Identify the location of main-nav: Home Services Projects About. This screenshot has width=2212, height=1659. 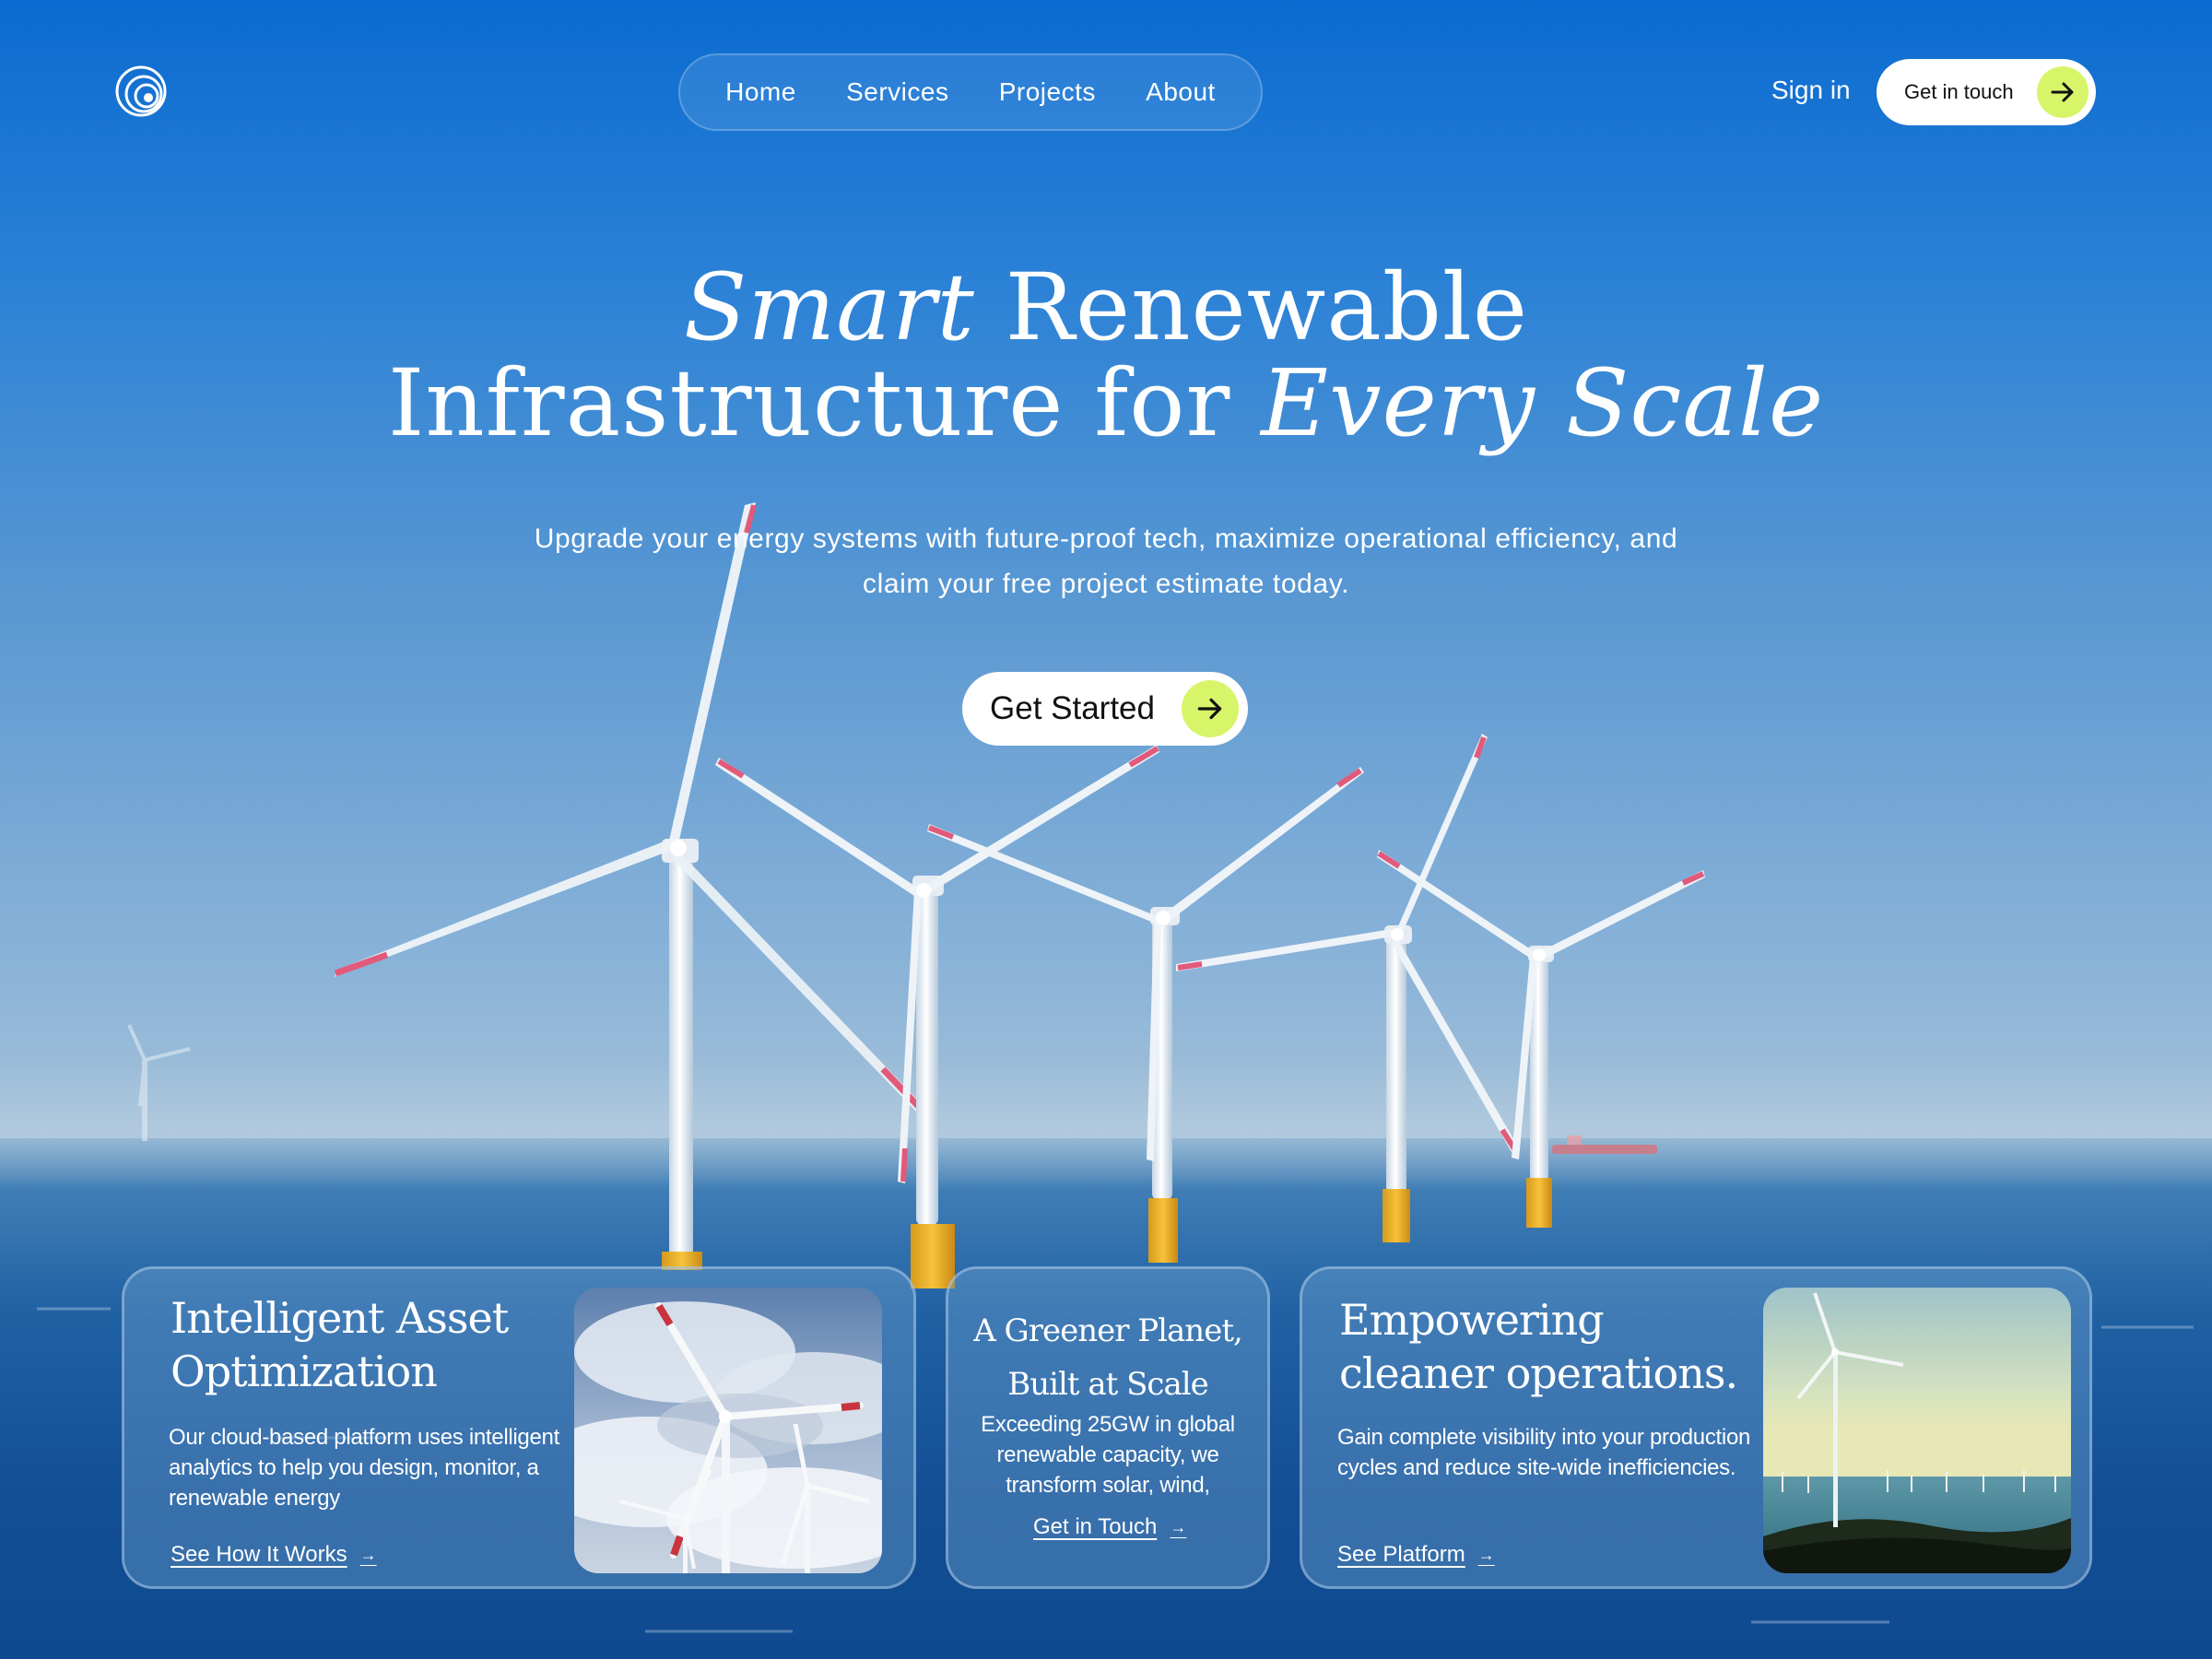
(970, 92).